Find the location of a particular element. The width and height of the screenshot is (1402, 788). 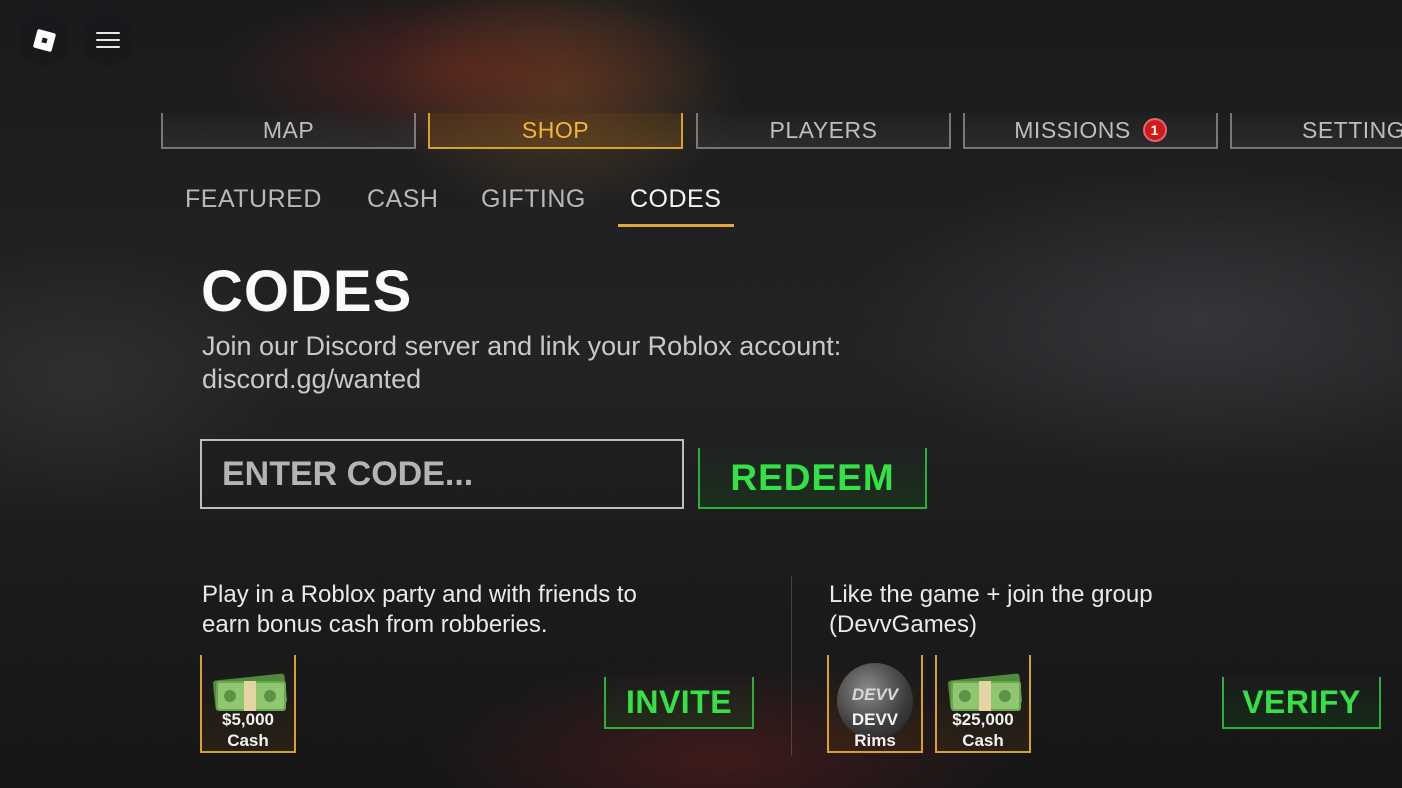

reward-label: $25,000 Cash is located at coordinates (983, 730).